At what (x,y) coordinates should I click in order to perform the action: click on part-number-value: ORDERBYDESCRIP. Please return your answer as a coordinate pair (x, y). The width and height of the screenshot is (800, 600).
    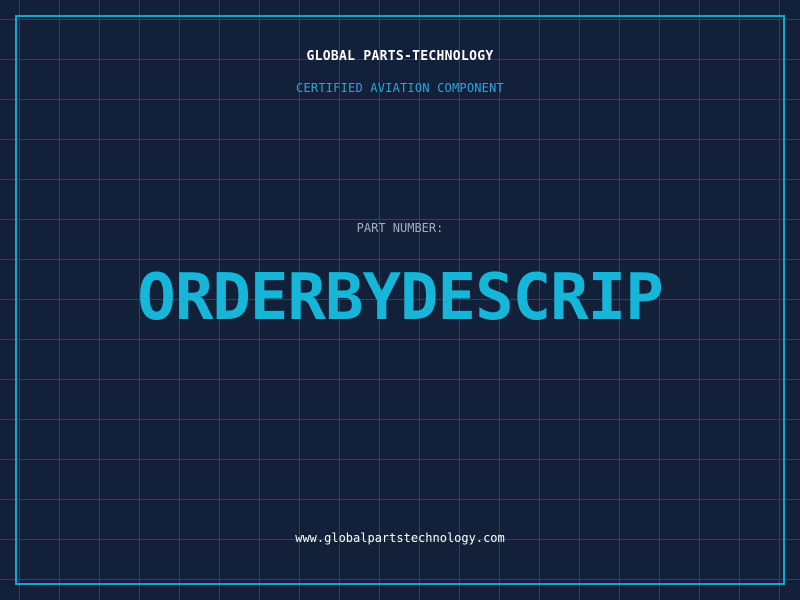
    Looking at the image, I should click on (400, 298).